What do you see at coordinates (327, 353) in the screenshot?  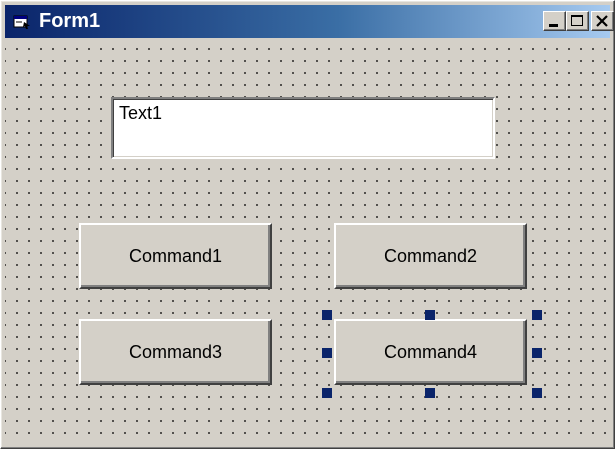 I see `resize-handle-left` at bounding box center [327, 353].